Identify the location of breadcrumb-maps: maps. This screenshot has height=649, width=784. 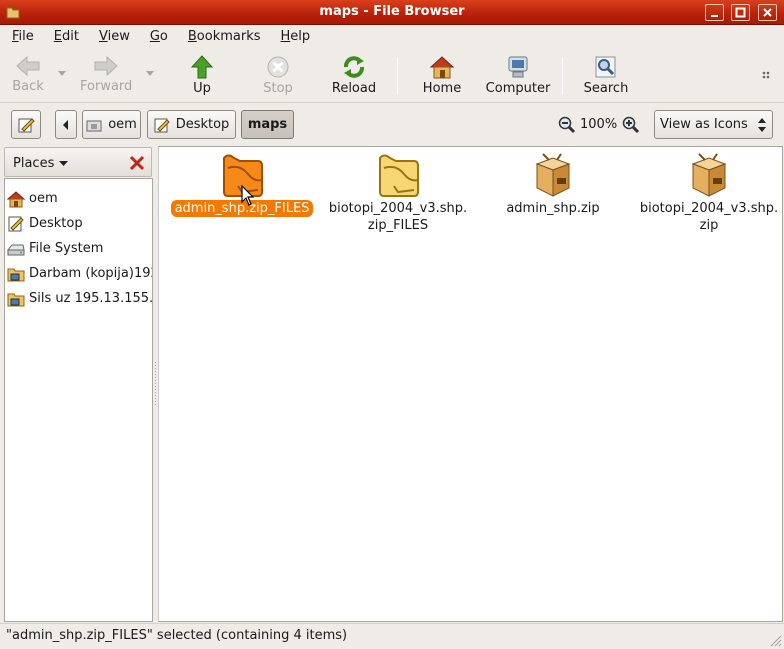
(267, 124).